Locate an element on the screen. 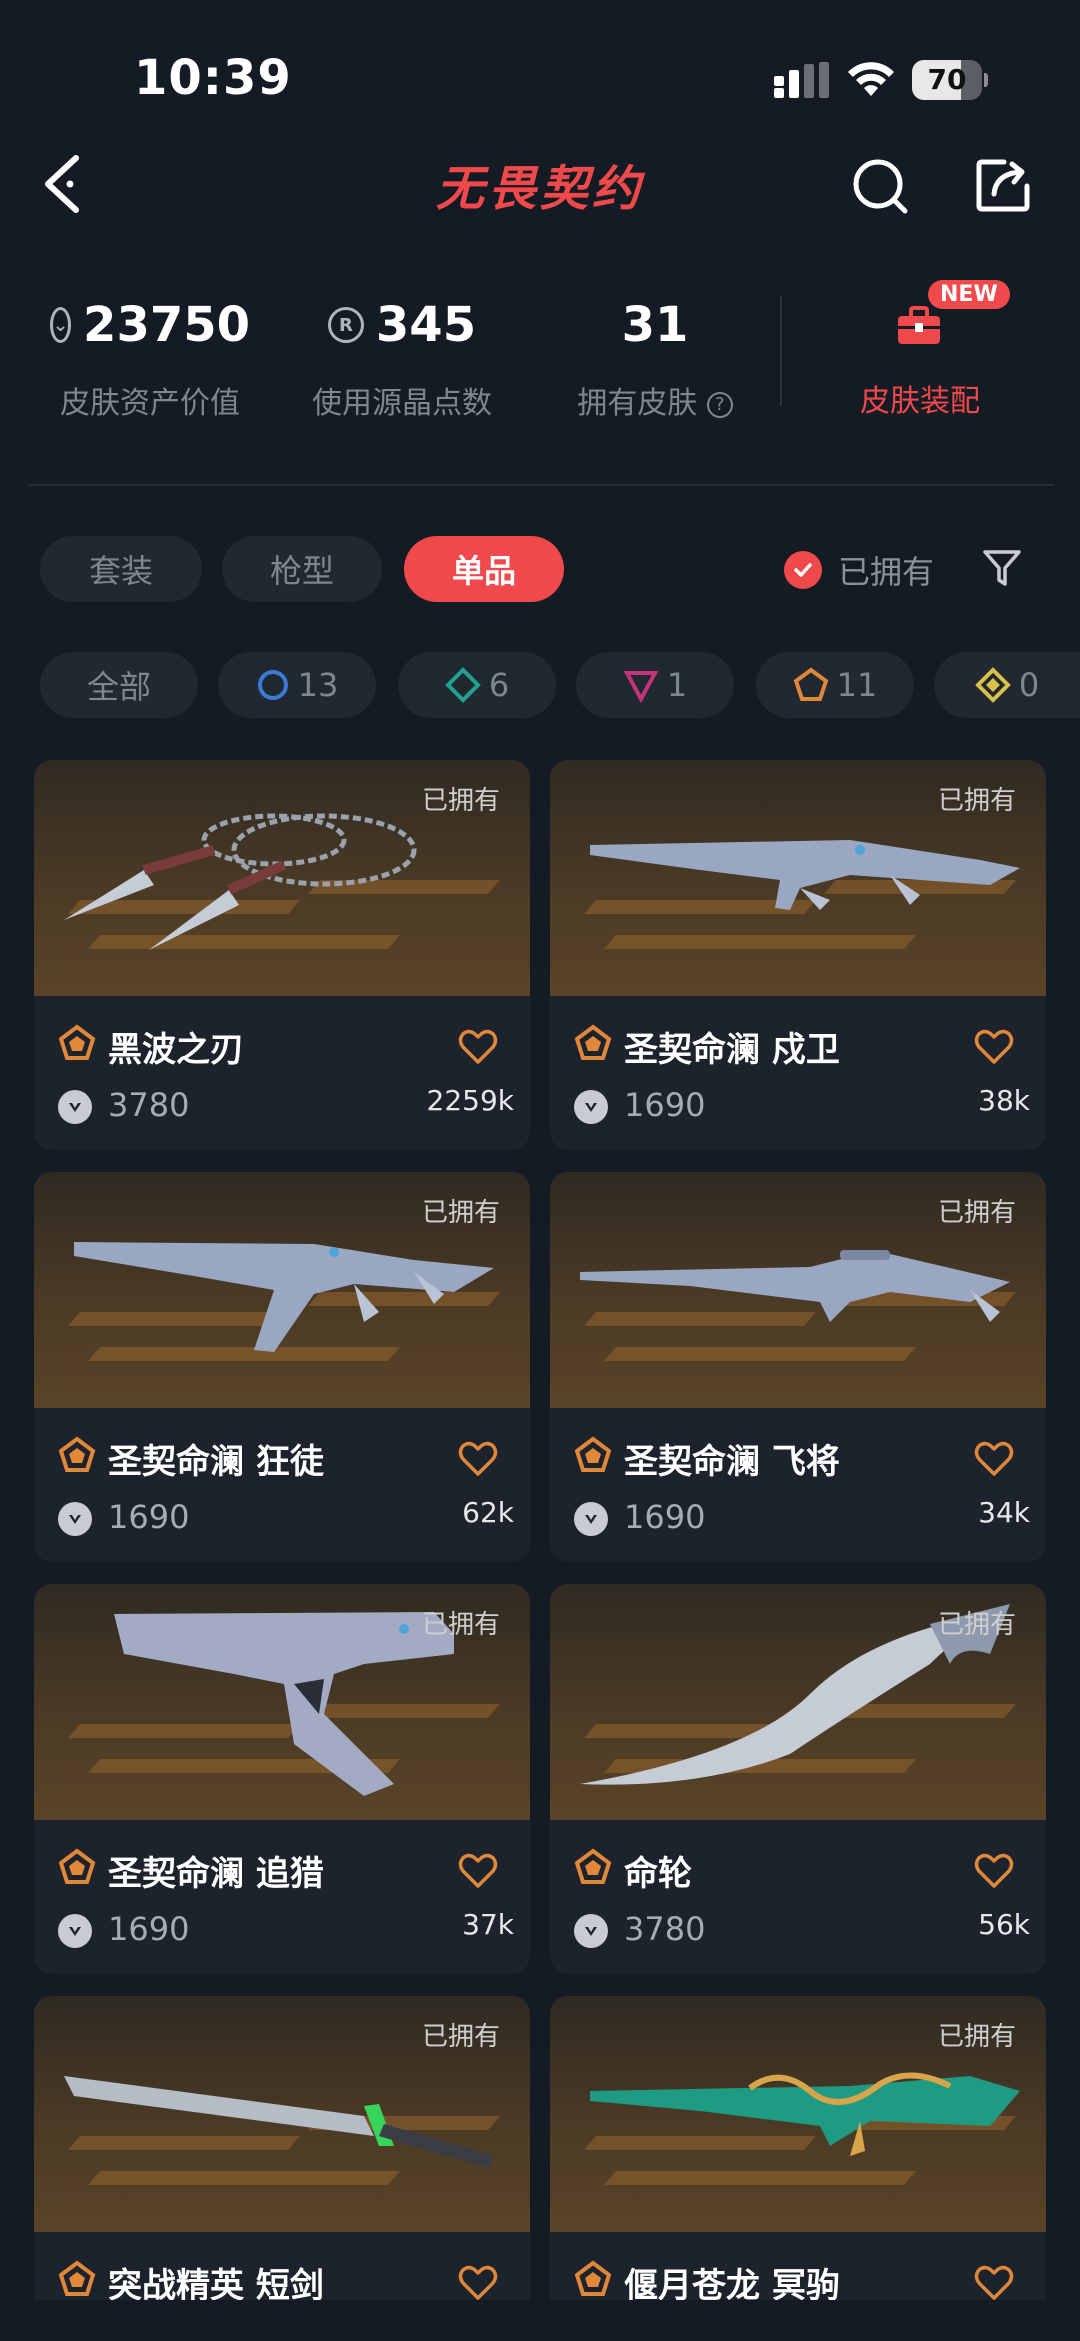 The image size is (1080, 2341). select-tier-icon is located at coordinates (272, 685).